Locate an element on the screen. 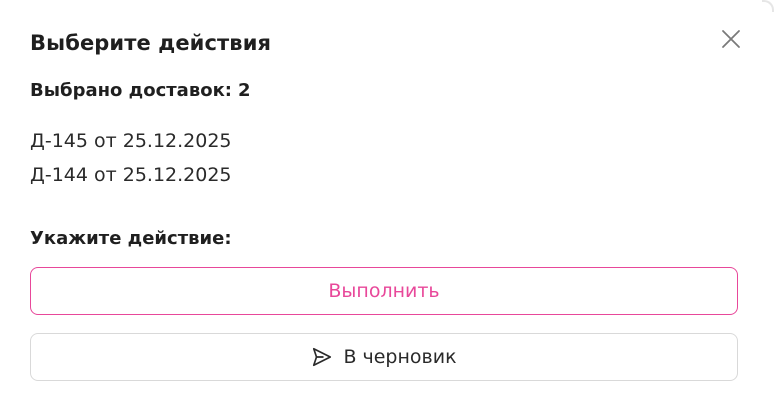 This screenshot has width=774, height=405. delivery-item: Д-145 от 25.12.2025 is located at coordinates (131, 141).